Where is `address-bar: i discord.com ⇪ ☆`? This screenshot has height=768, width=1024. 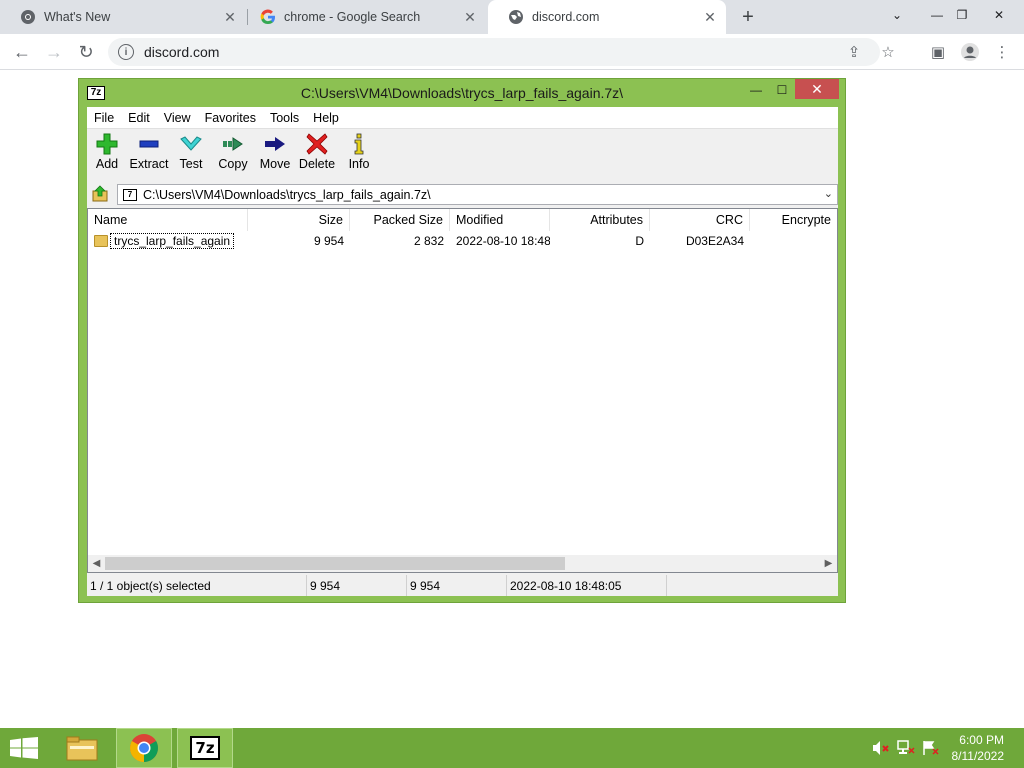 address-bar: i discord.com ⇪ ☆ is located at coordinates (501, 52).